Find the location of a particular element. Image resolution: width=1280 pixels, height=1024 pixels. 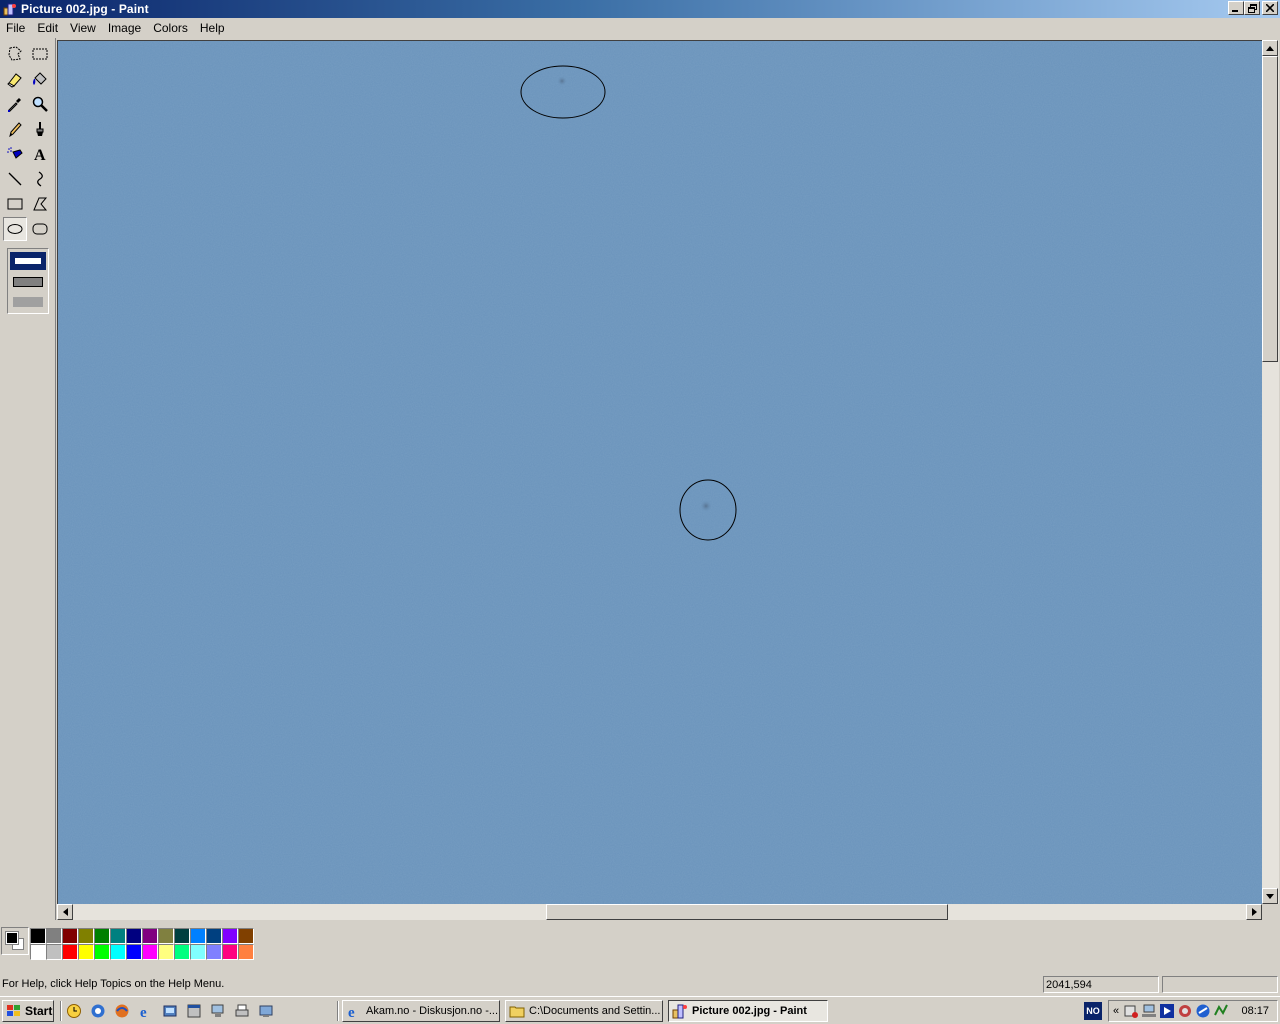

dark-spot is located at coordinates (706, 506).